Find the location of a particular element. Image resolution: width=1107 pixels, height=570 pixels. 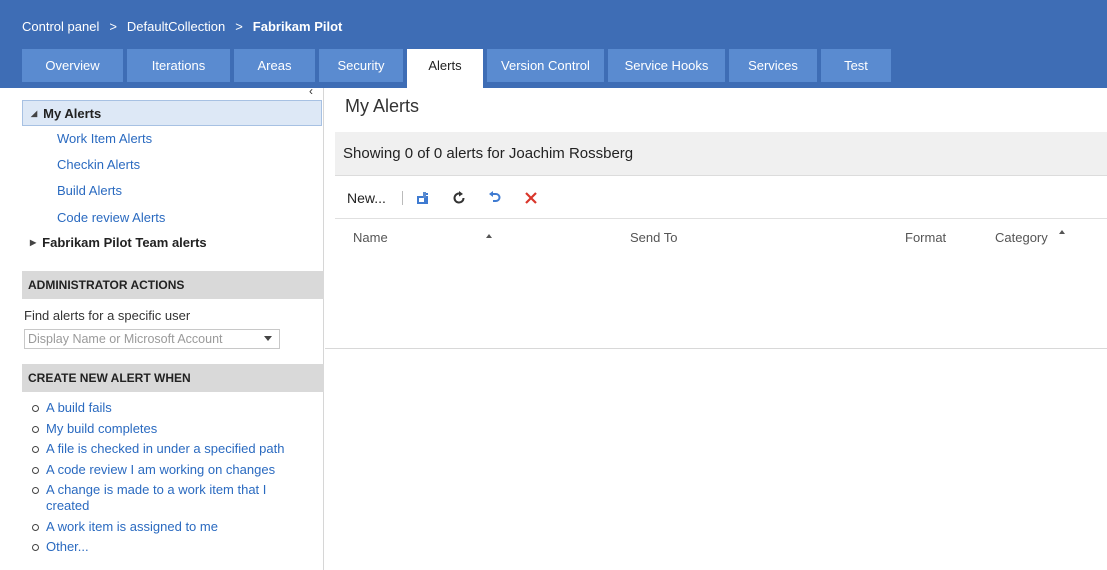

find-user-label: Find alerts for a specific user is located at coordinates (107, 315).